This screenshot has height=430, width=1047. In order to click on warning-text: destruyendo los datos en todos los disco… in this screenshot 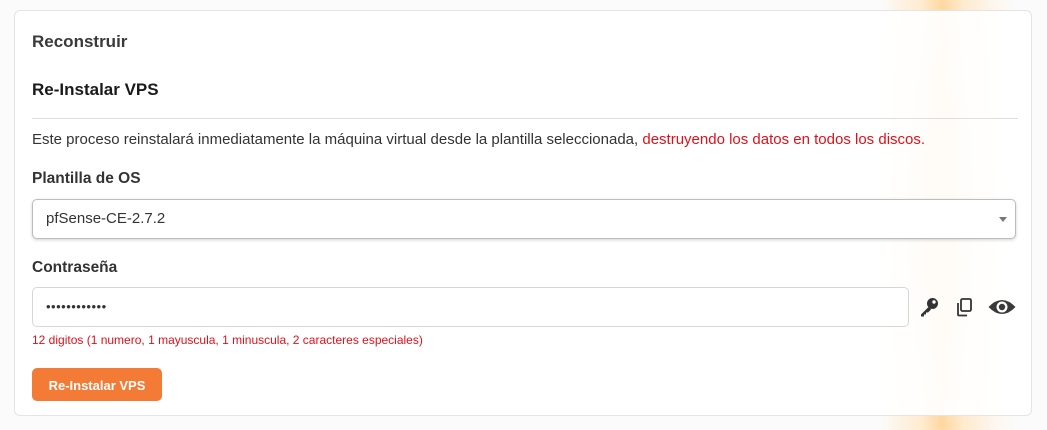, I will do `click(784, 139)`.